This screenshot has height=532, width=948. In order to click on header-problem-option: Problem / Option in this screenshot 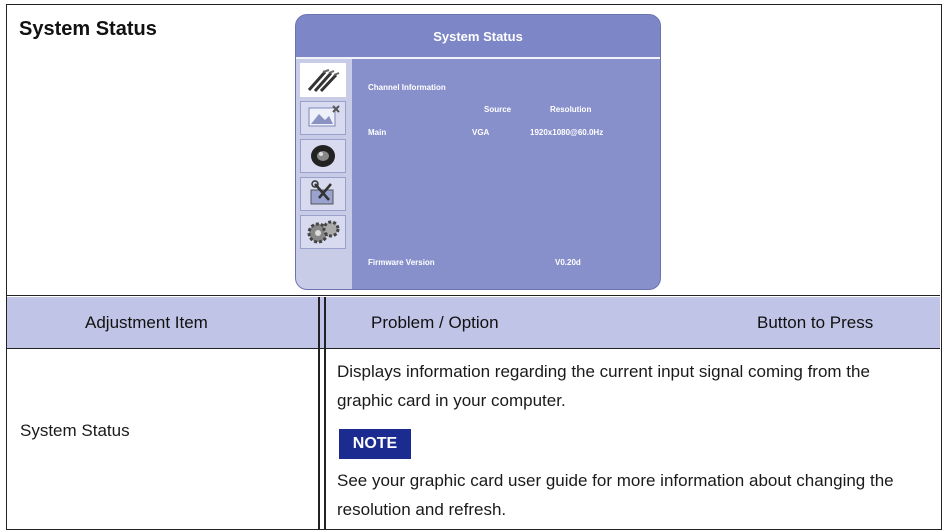, I will do `click(435, 322)`.